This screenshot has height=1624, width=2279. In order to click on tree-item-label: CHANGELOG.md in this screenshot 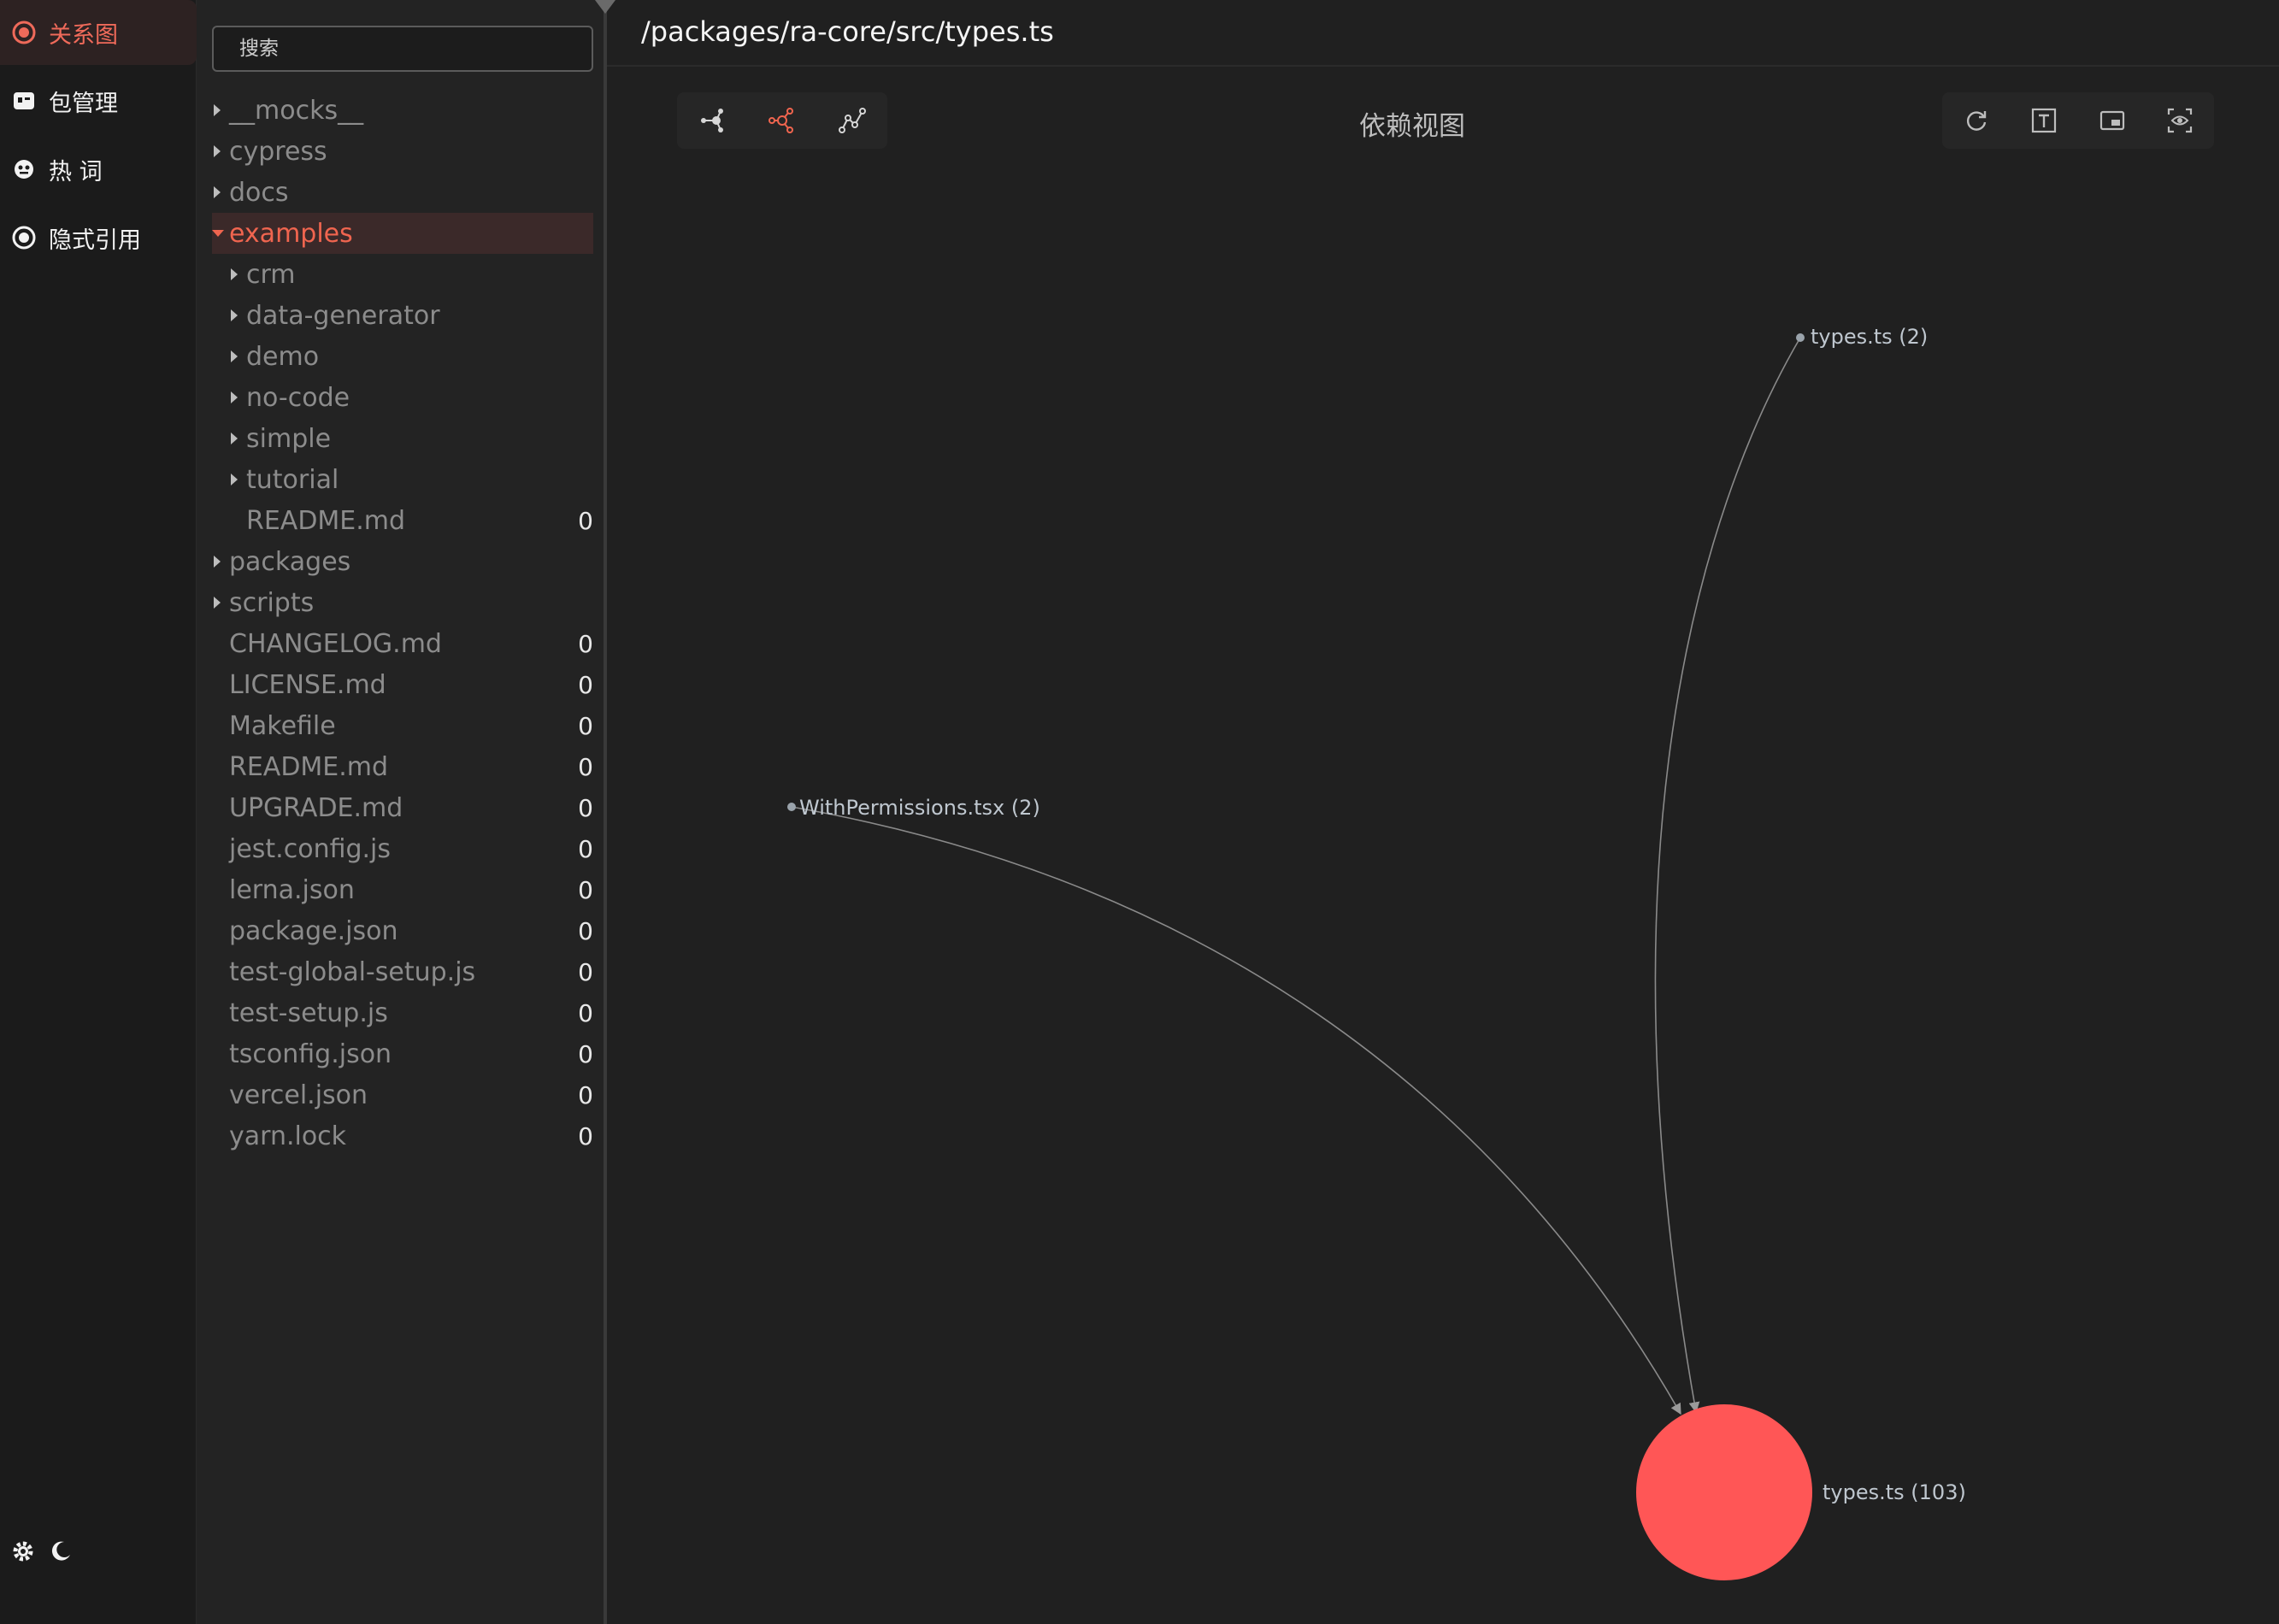, I will do `click(335, 643)`.